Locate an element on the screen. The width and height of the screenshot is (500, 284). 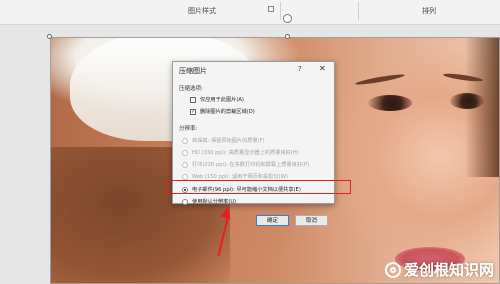
close-icon: ✕ is located at coordinates (322, 68).